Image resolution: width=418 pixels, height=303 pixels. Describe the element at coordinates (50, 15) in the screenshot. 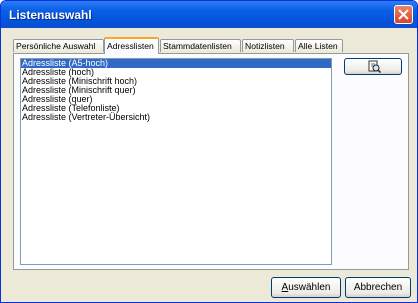

I see `window-title: Listenauswahl` at that location.